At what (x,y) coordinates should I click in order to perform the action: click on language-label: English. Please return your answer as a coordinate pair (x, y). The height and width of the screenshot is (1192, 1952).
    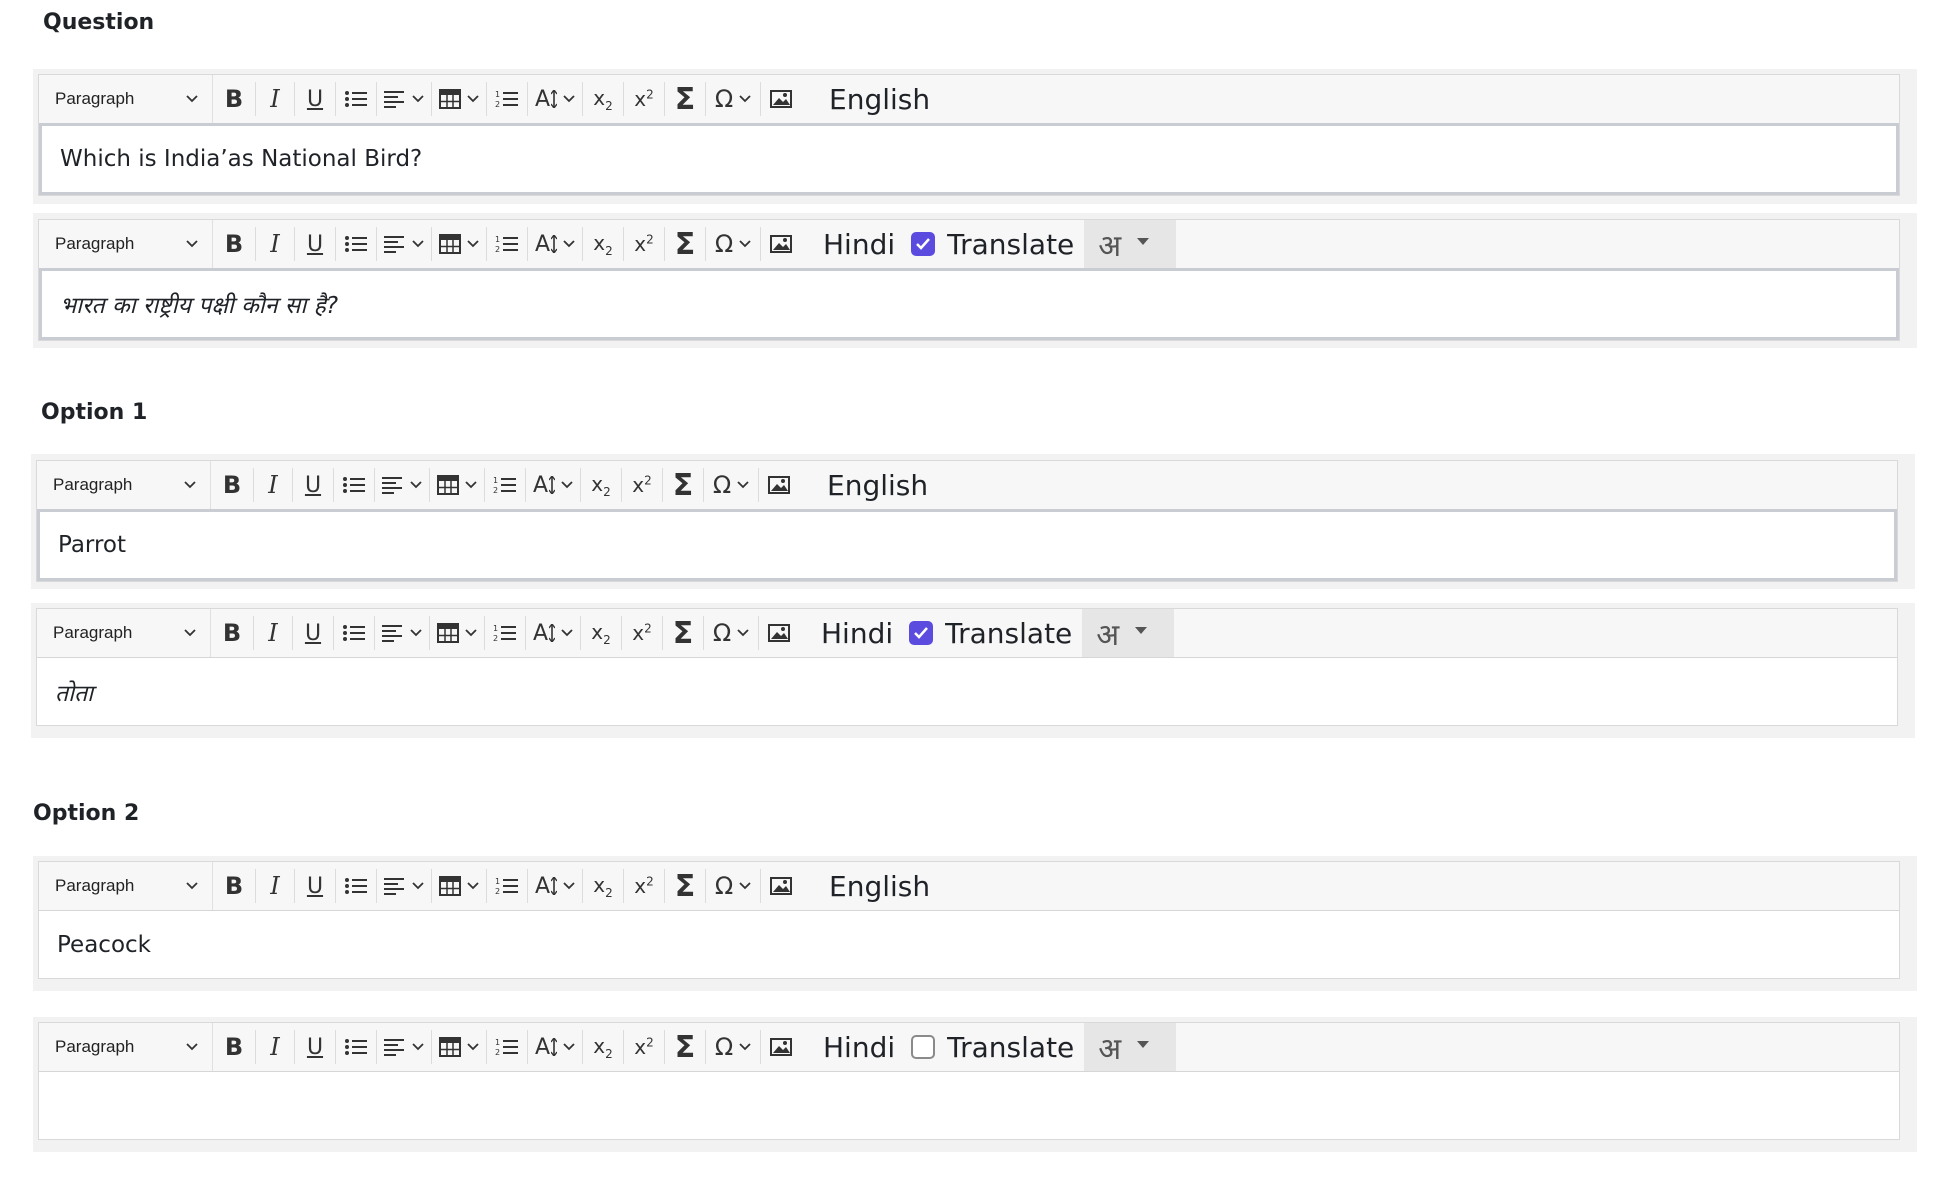
    Looking at the image, I should click on (878, 485).